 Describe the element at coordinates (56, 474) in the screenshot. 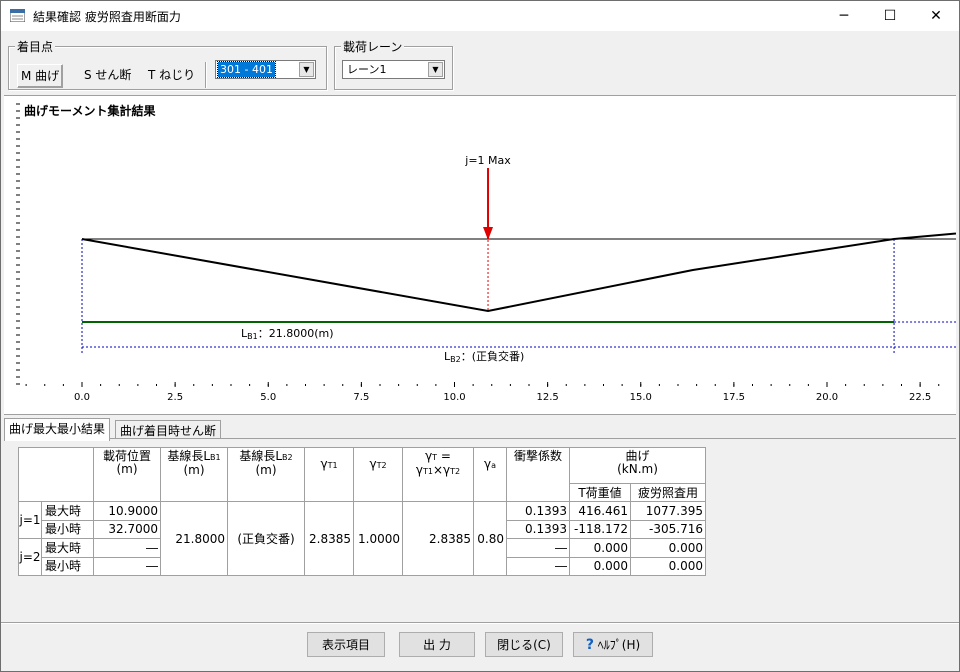

I see `header-empty` at that location.